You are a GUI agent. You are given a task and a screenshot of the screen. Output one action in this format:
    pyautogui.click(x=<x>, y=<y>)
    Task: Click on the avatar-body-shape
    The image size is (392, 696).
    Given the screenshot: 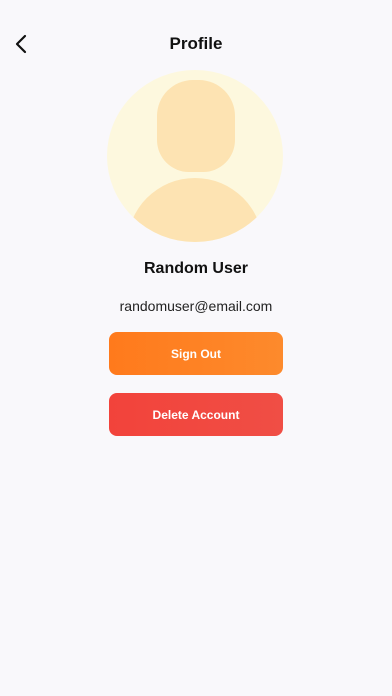 What is the action you would take?
    pyautogui.click(x=195, y=210)
    